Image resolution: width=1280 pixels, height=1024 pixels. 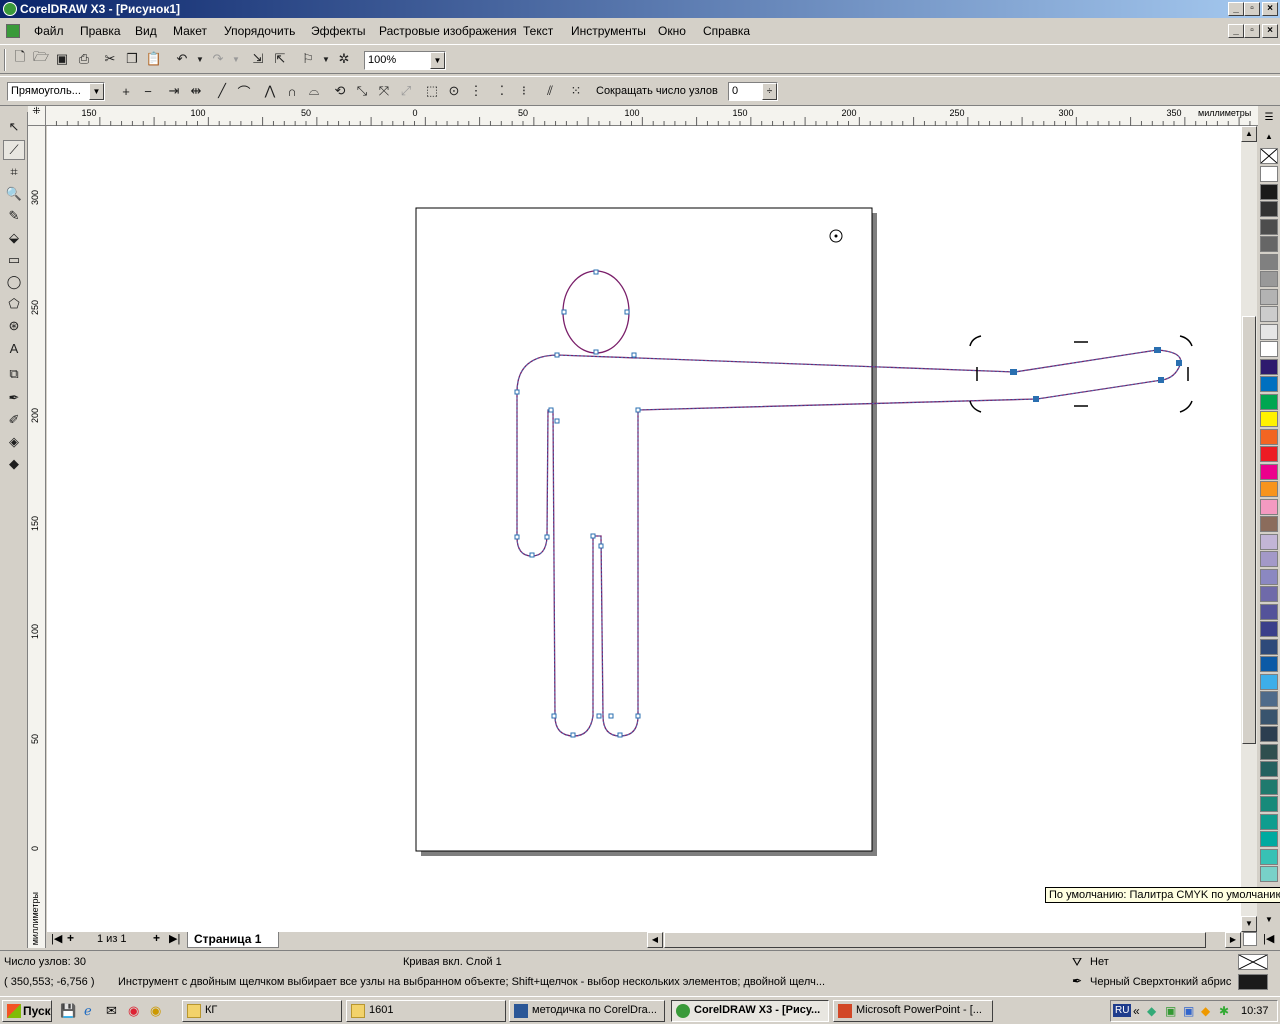 What do you see at coordinates (13, 31) in the screenshot?
I see `document-icon` at bounding box center [13, 31].